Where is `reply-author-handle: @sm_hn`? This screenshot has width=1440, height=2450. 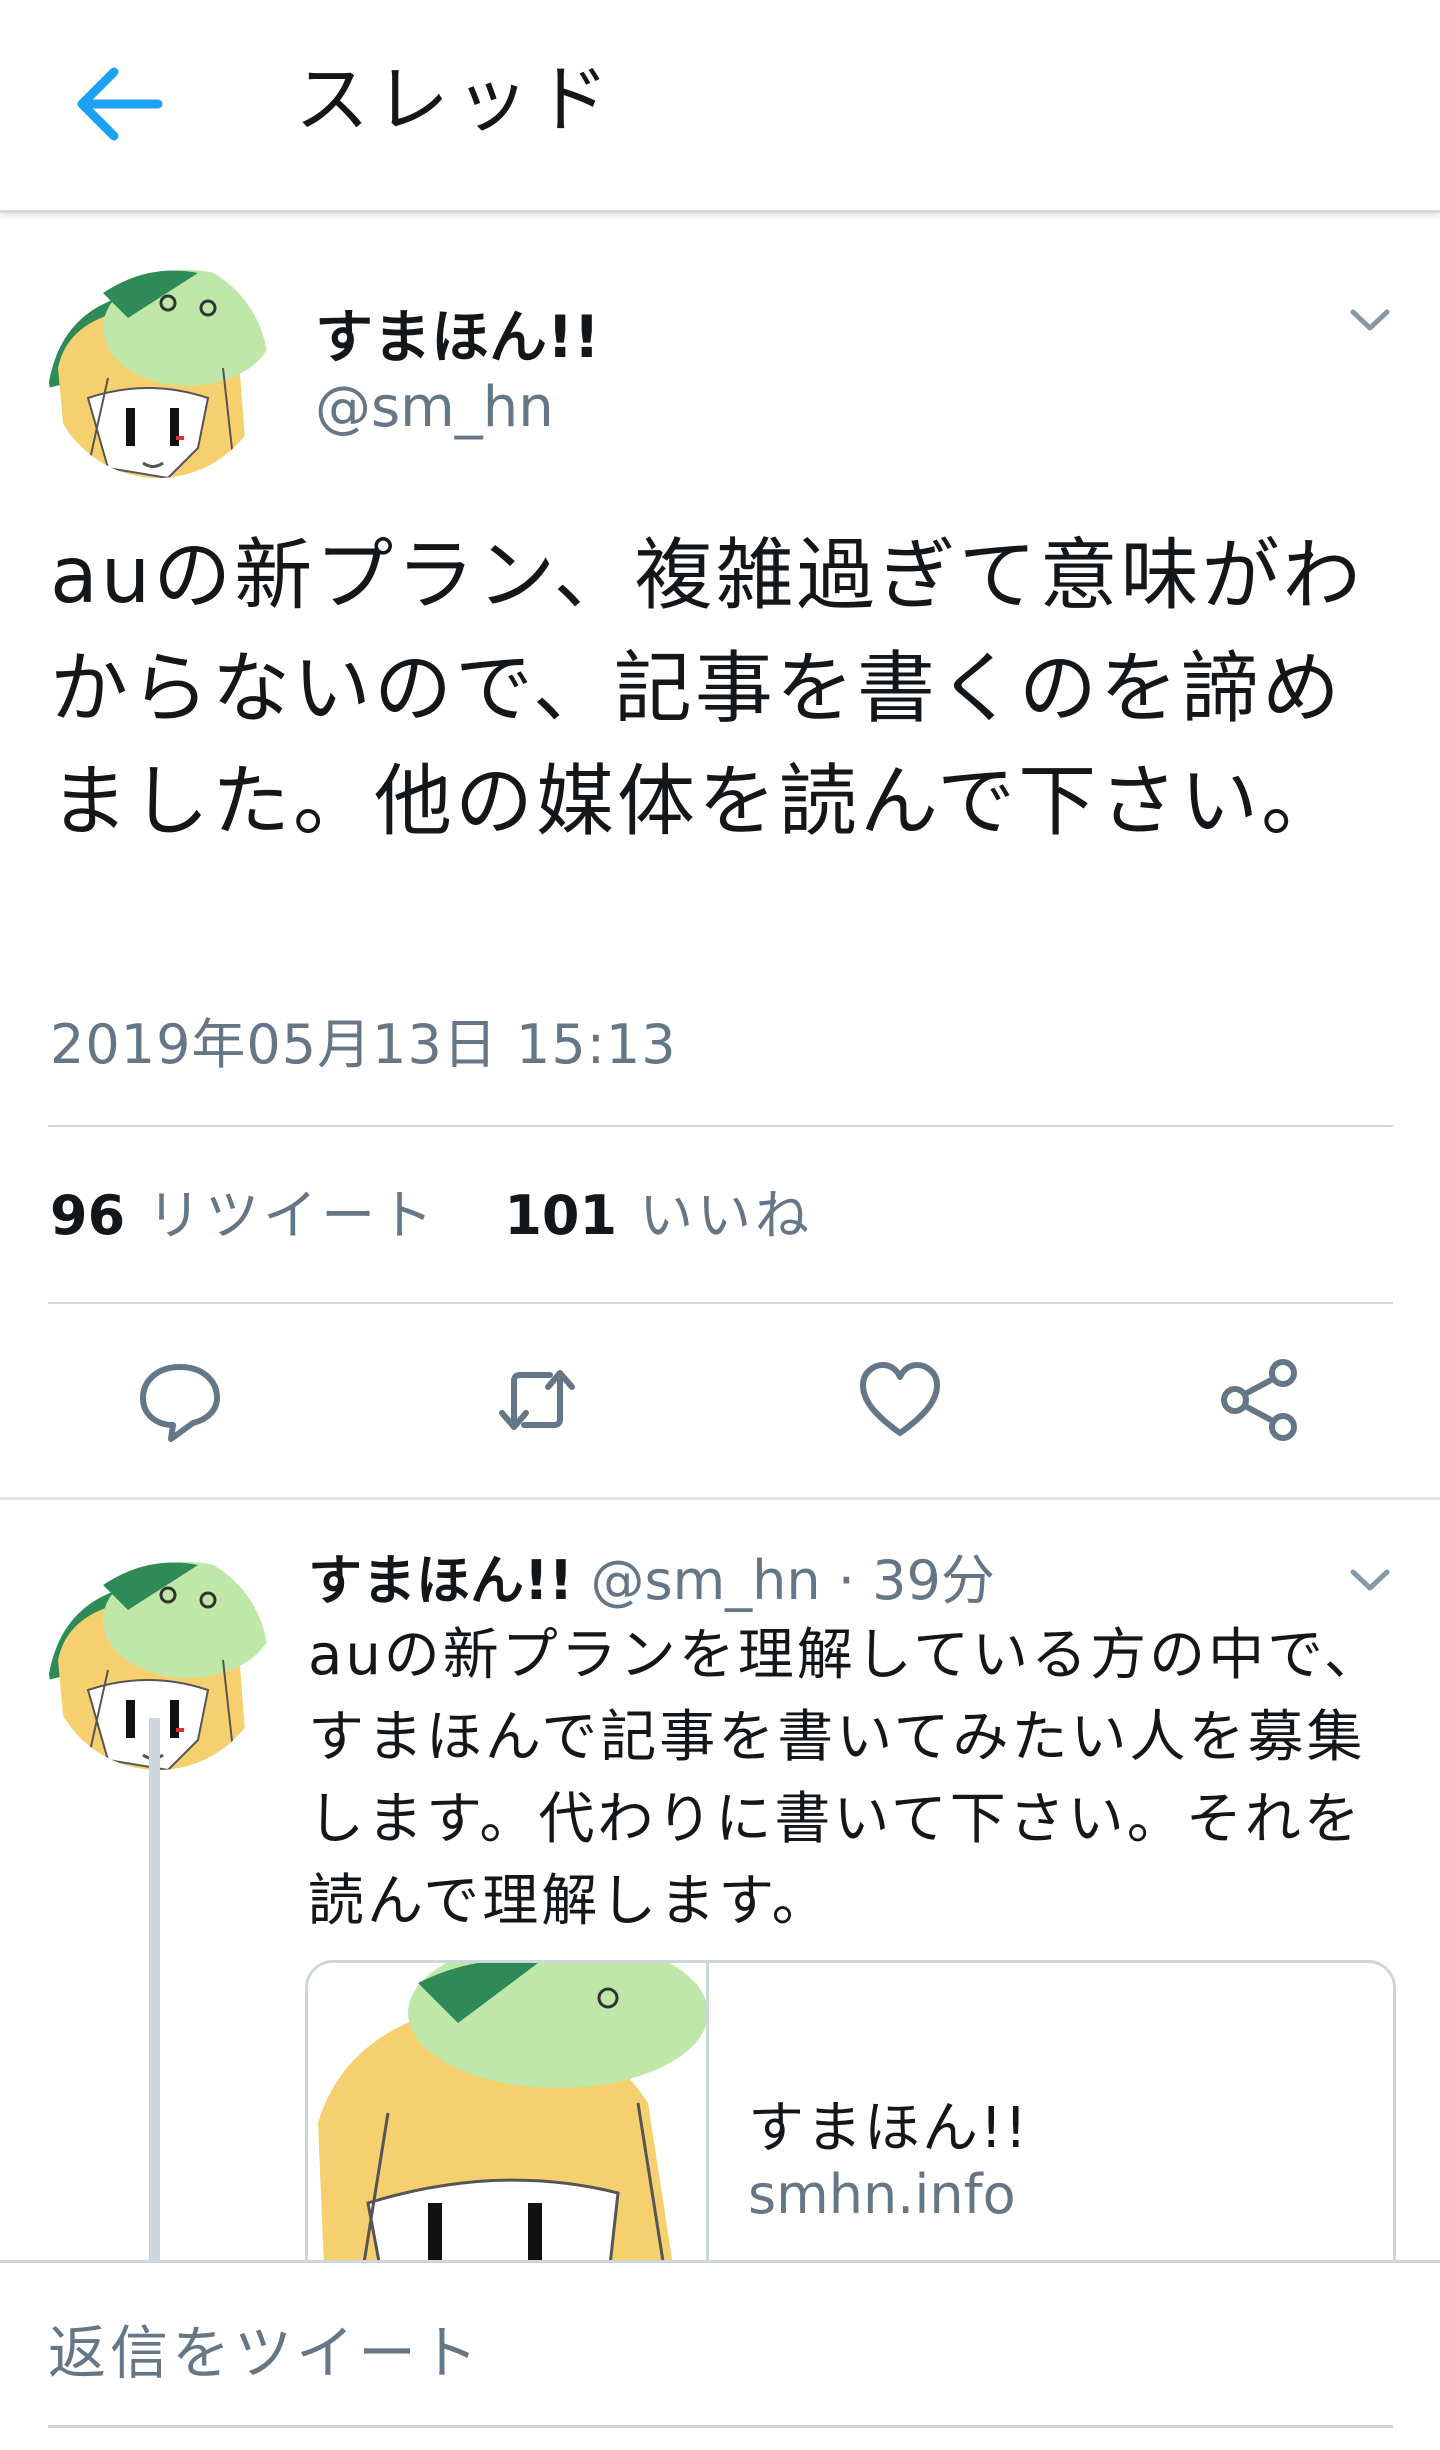 reply-author-handle: @sm_hn is located at coordinates (705, 1580).